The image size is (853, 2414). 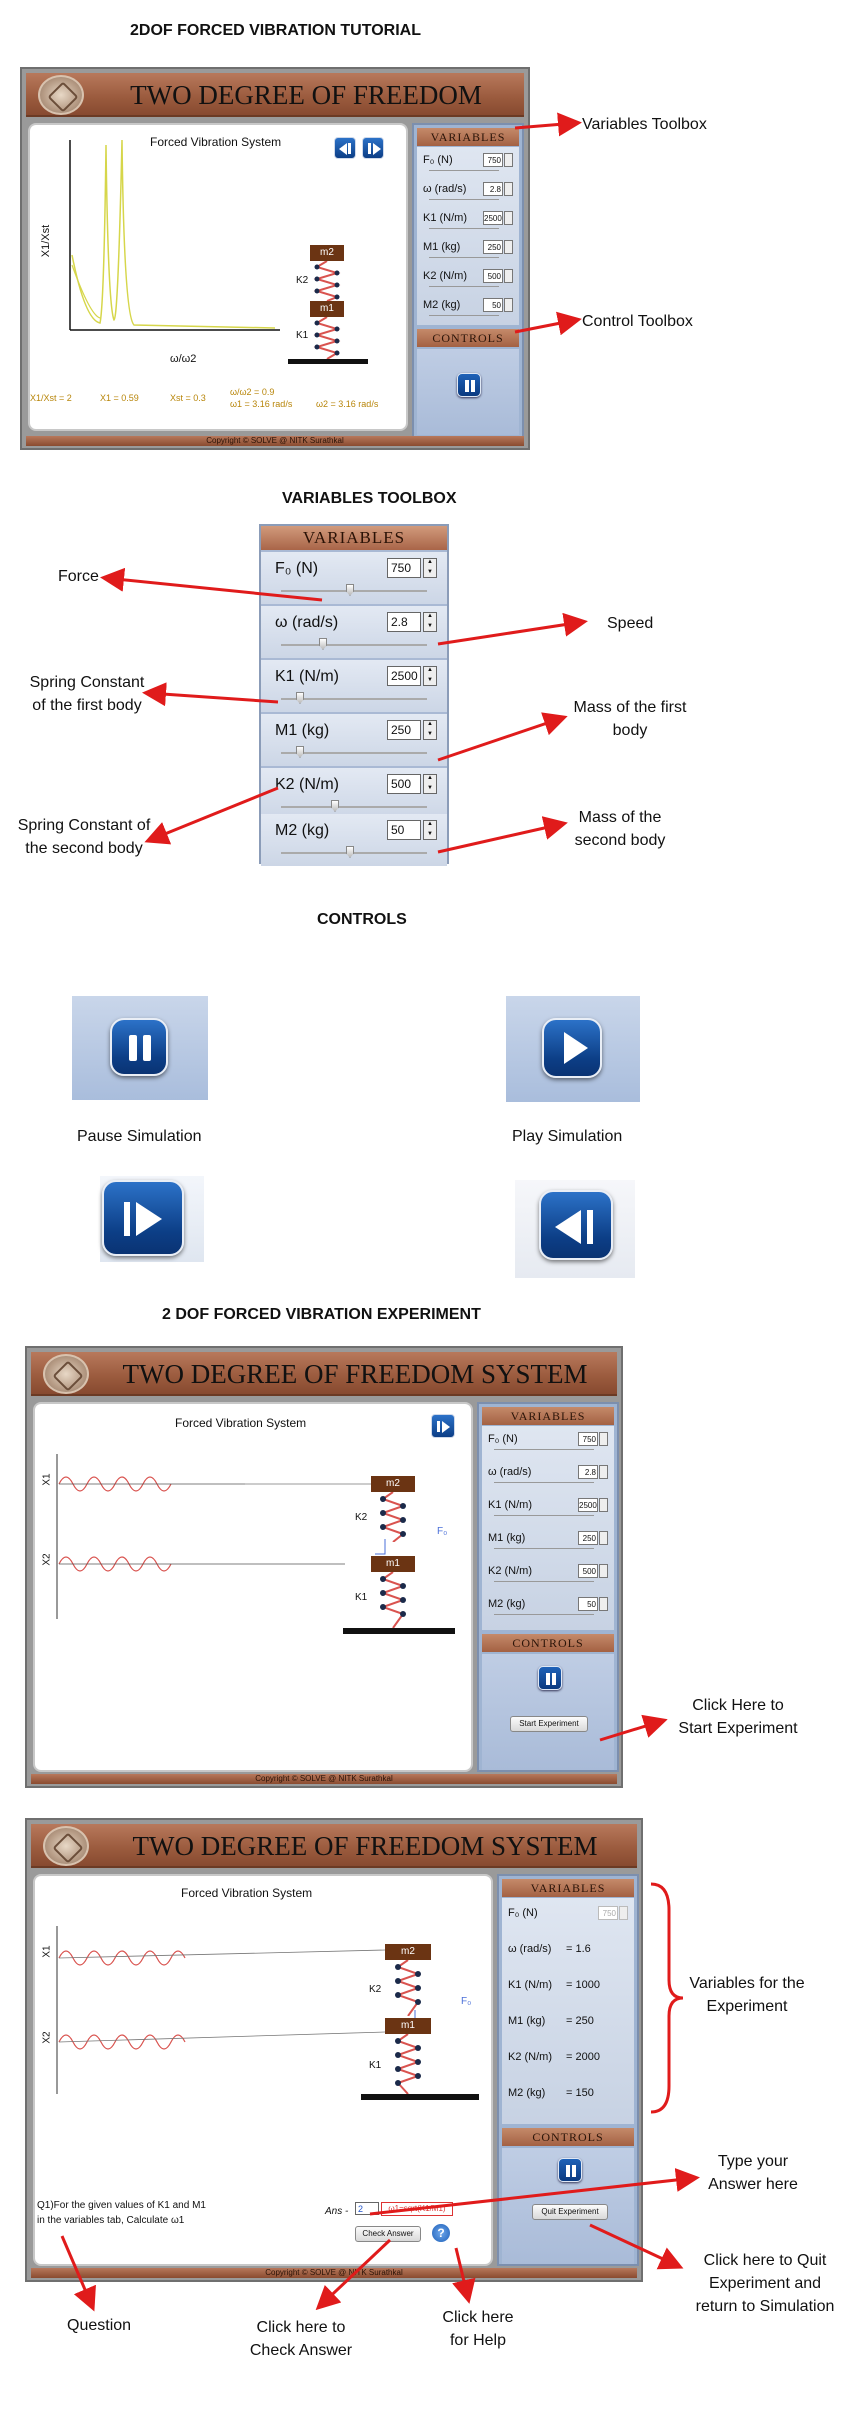 What do you see at coordinates (139, 1047) in the screenshot?
I see `pause-icon` at bounding box center [139, 1047].